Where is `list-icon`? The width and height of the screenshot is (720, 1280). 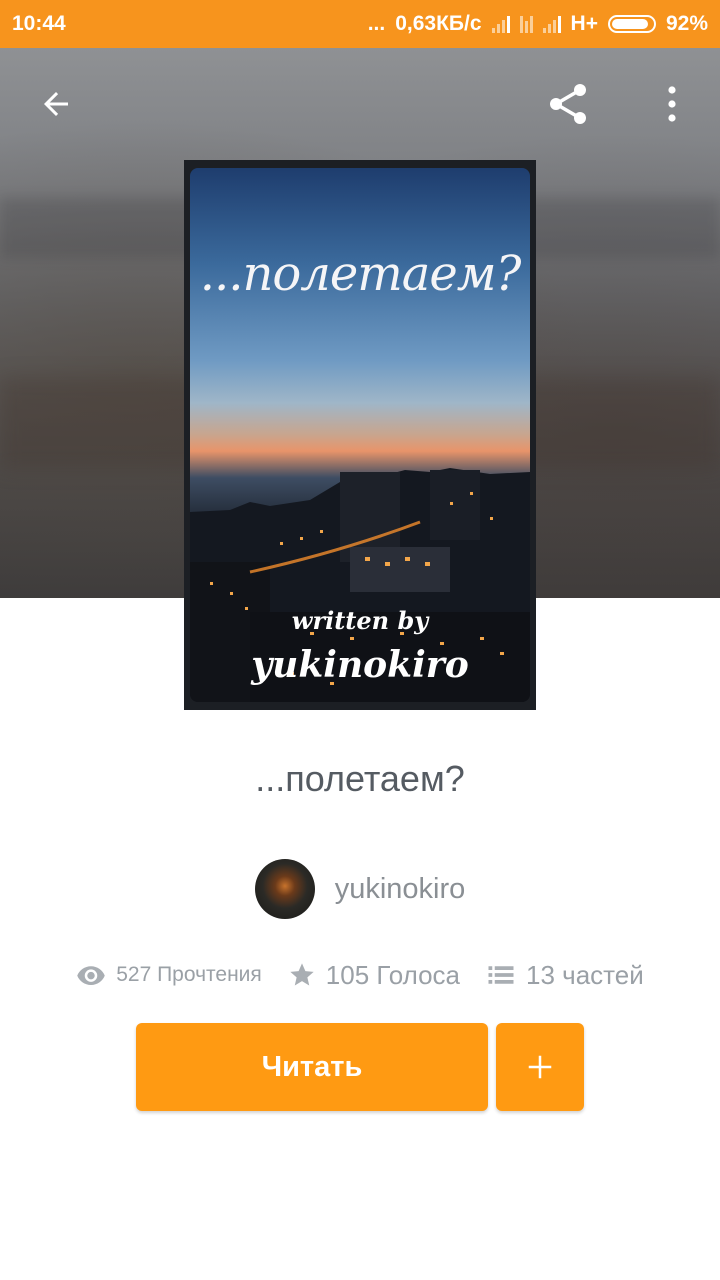
list-icon is located at coordinates (501, 975).